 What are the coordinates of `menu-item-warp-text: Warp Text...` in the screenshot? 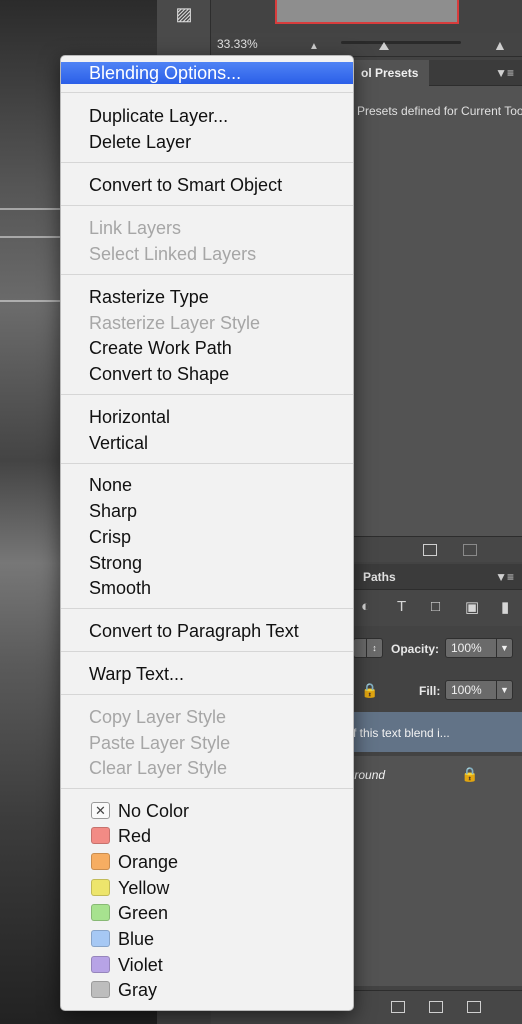 It's located at (207, 674).